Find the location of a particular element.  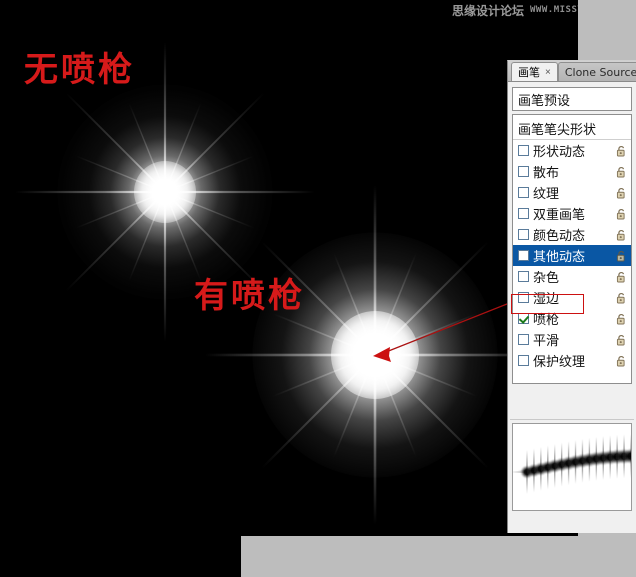

brush-option-label: 双重画笔 is located at coordinates (559, 215).